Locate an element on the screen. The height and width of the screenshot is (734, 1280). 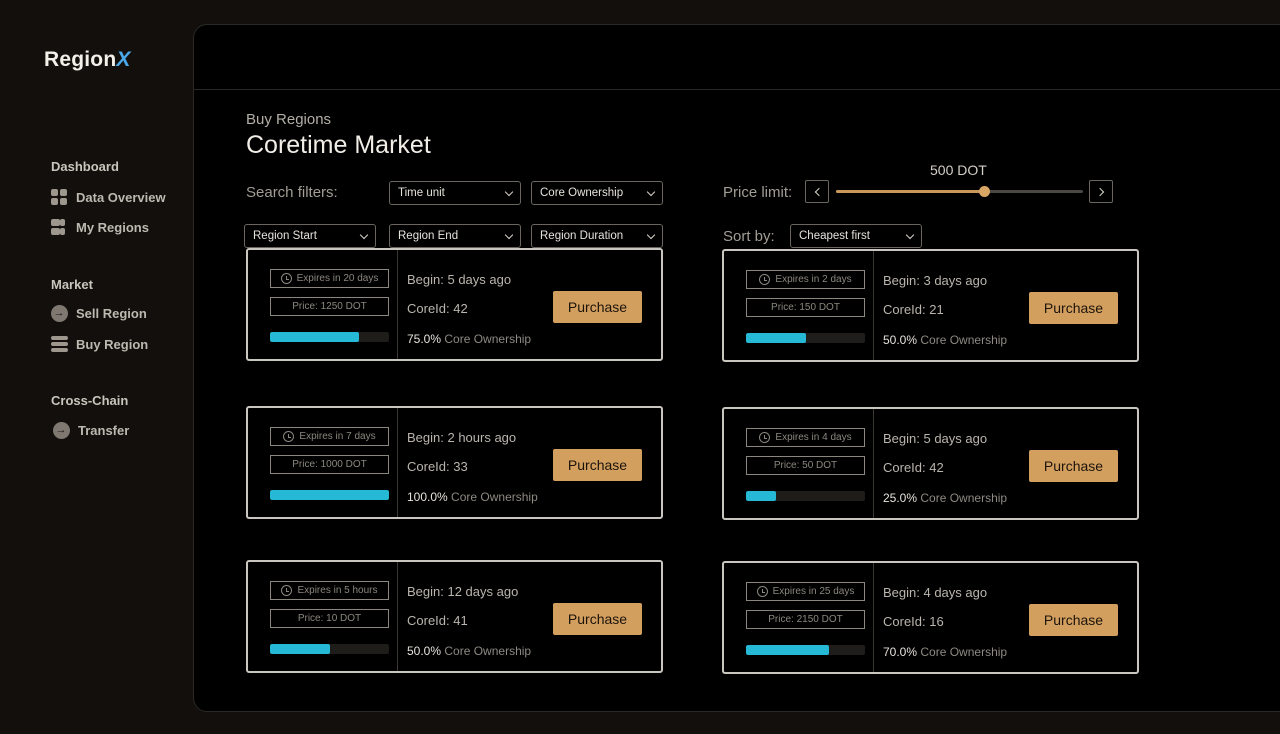
expires-badge: Expires in 2 days is located at coordinates (805, 279).